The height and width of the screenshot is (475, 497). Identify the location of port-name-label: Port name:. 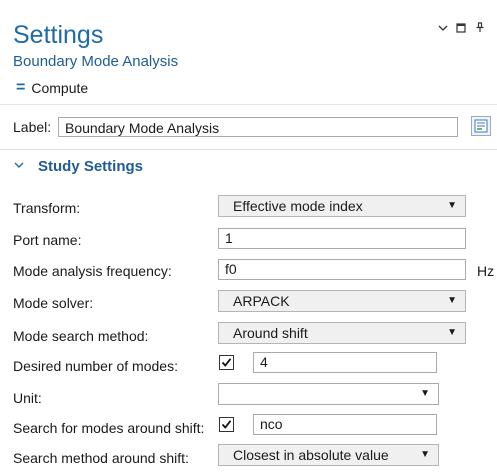
(47, 240).